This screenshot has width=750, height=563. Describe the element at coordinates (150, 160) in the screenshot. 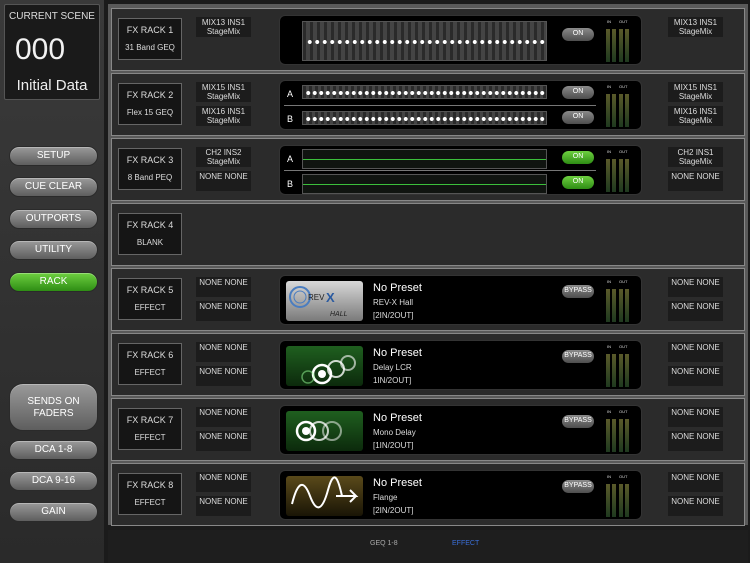

I see `rack-name: FX RACK 3` at that location.